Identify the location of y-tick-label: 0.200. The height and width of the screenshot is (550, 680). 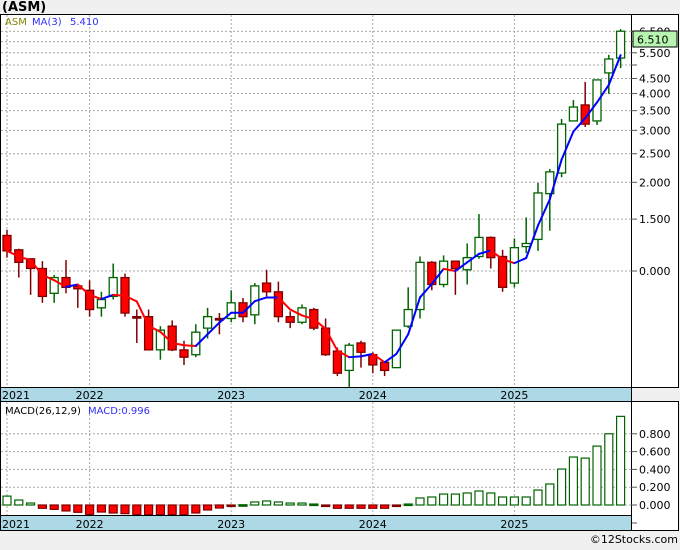
(655, 487).